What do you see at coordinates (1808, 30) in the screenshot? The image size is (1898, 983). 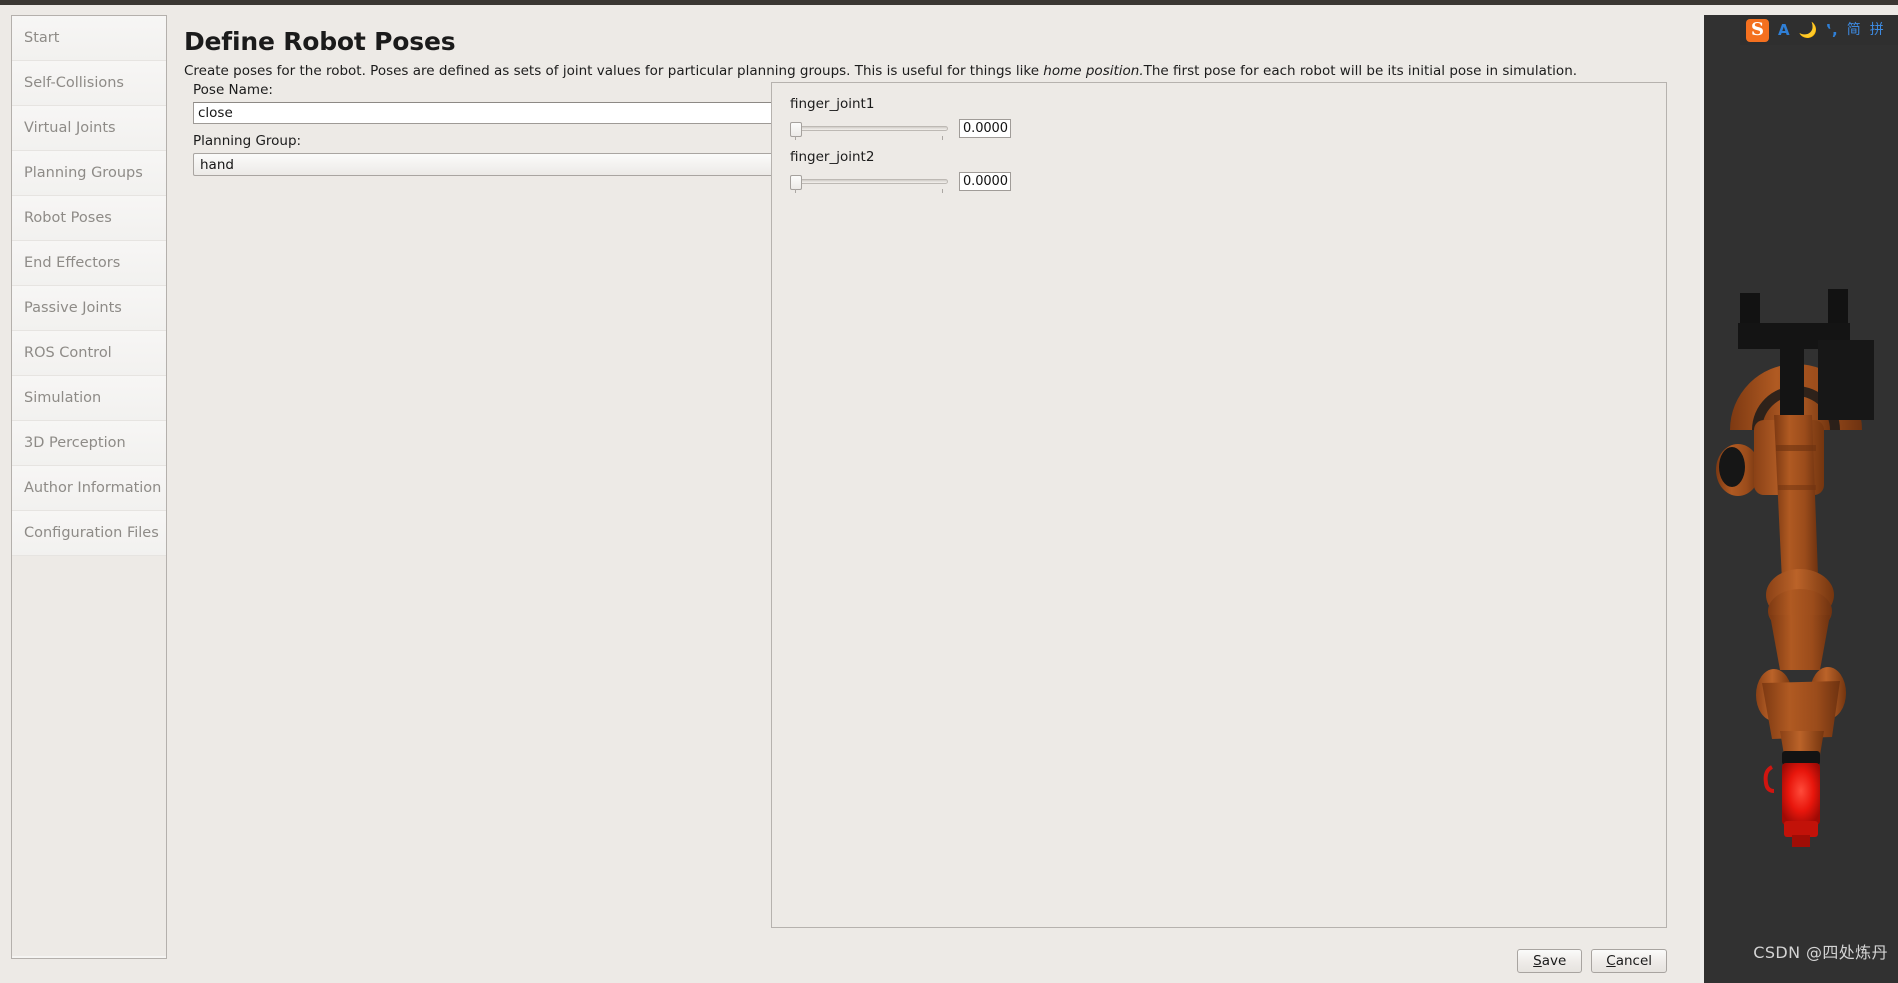 I see `moon-icon: 🌙` at bounding box center [1808, 30].